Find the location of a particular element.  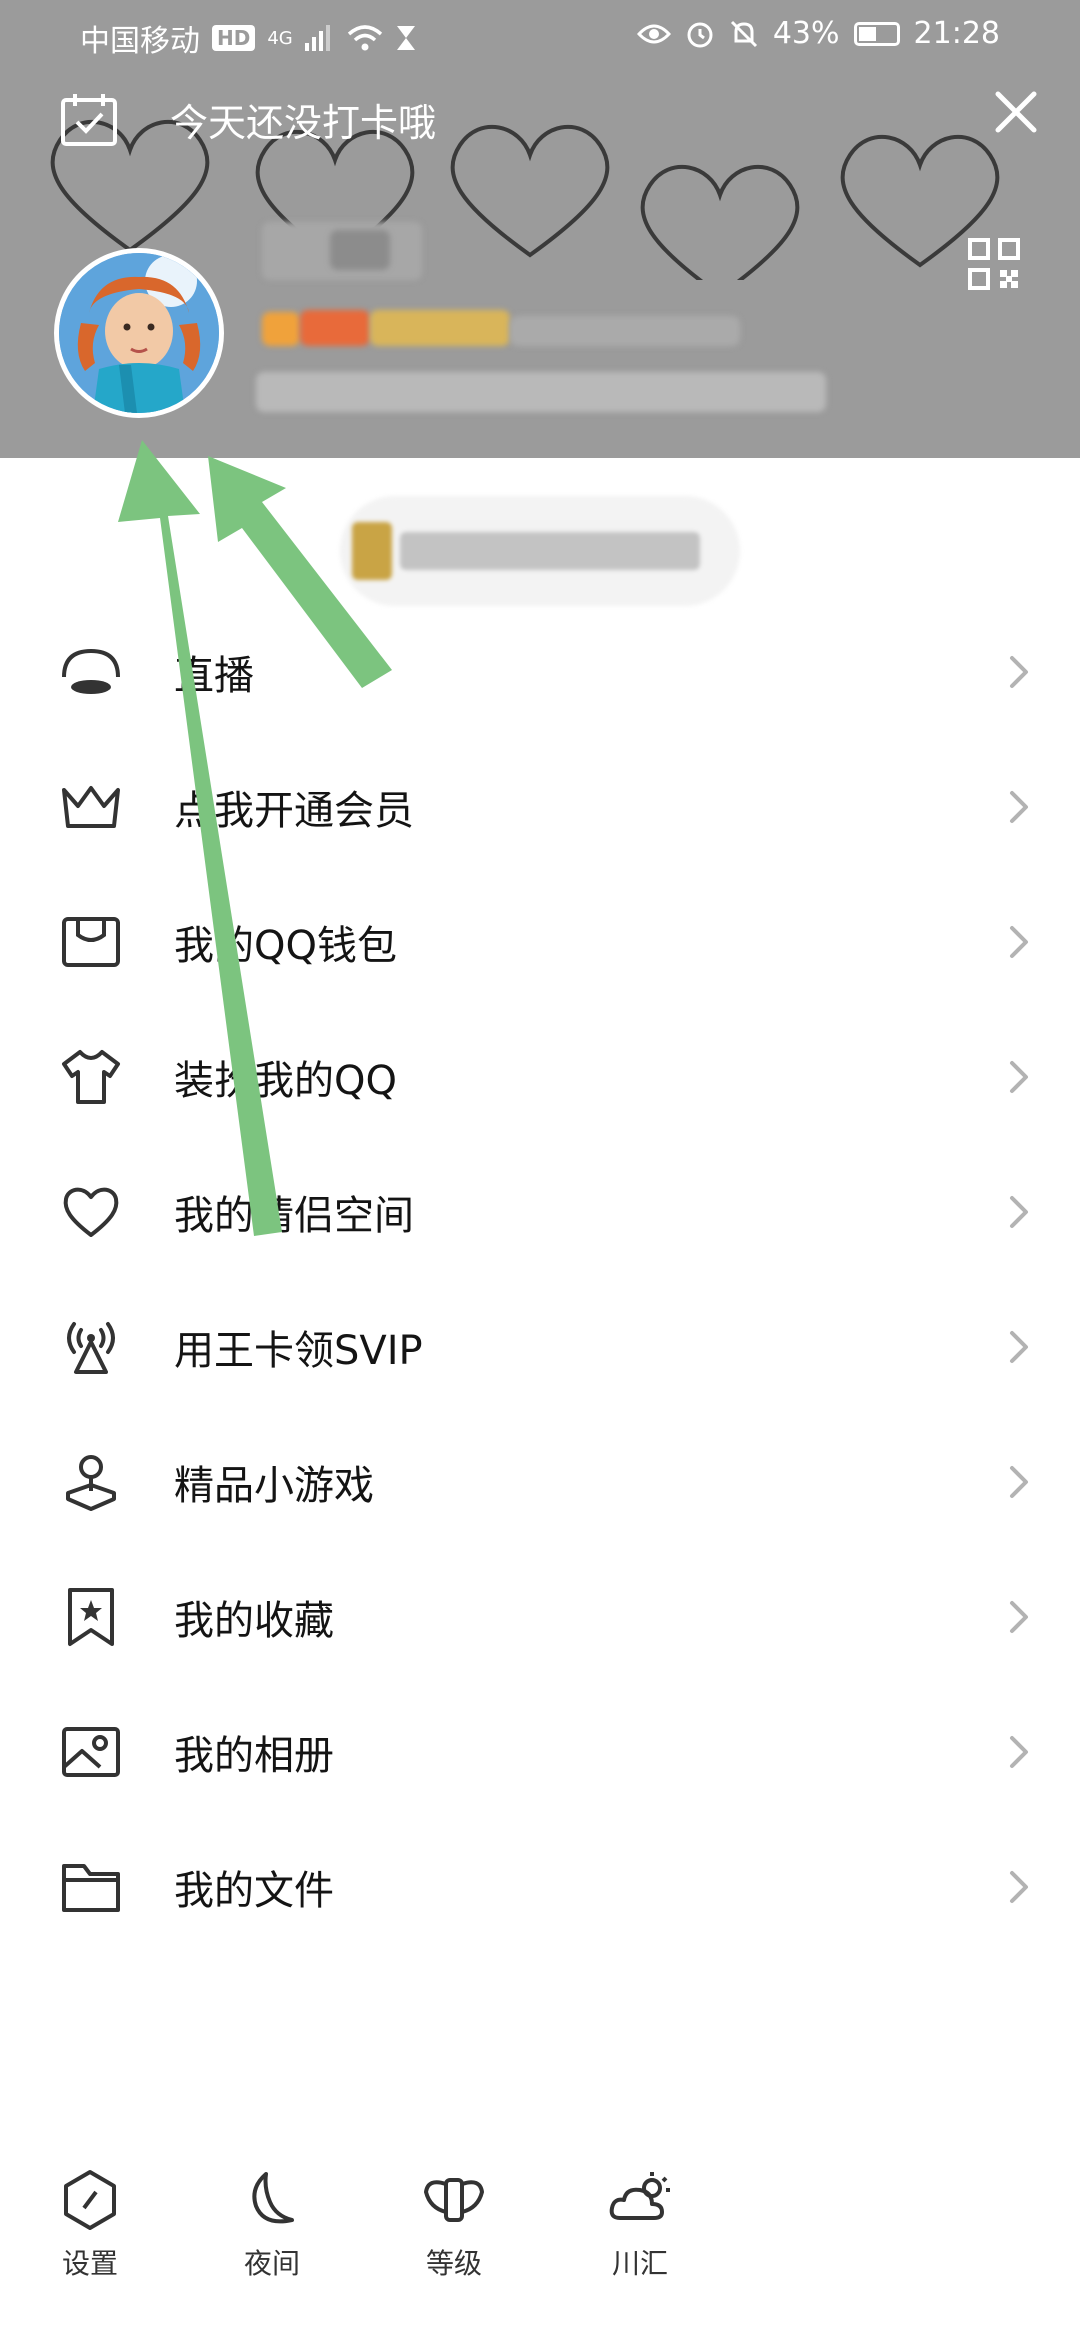

menu-item-vip: 点我开通会员 is located at coordinates (540, 806).